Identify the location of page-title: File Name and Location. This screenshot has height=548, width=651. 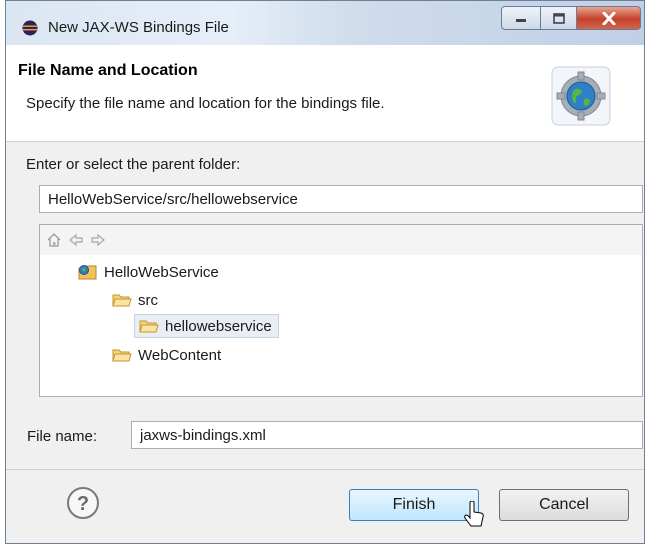
(108, 70).